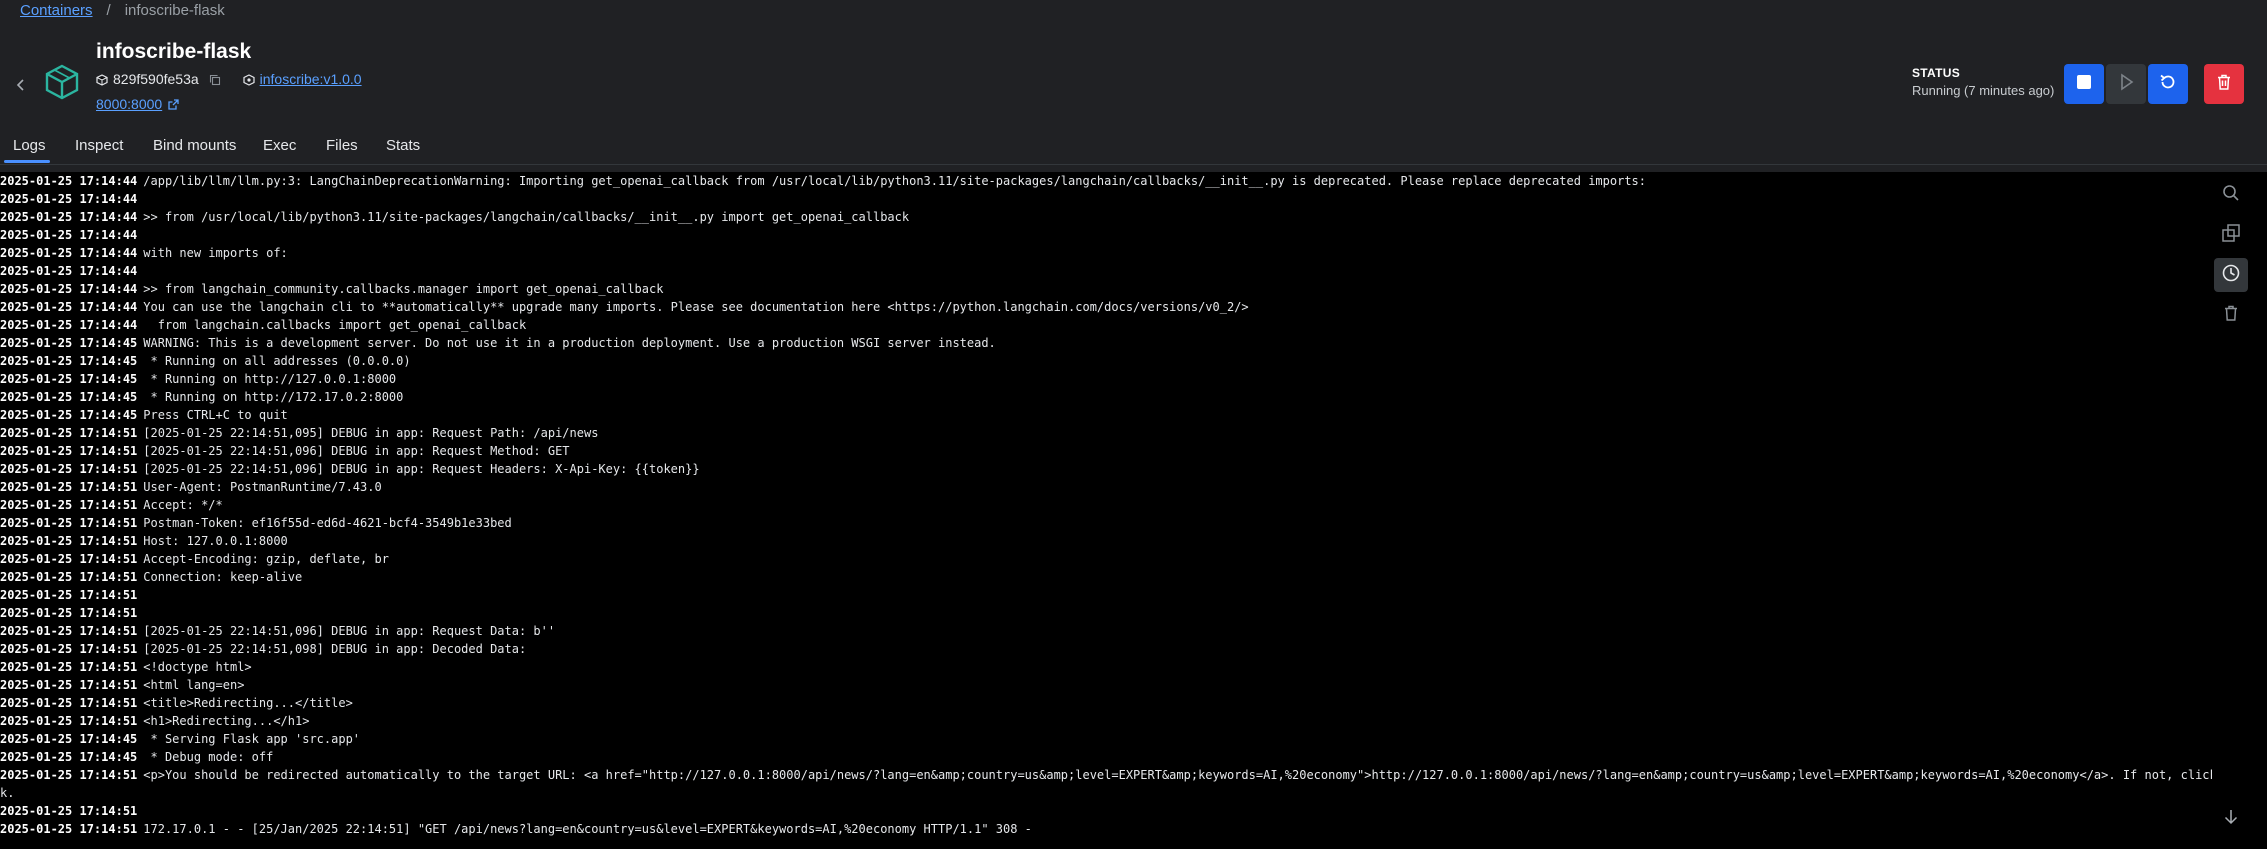 Image resolution: width=2267 pixels, height=849 pixels. Describe the element at coordinates (1106, 541) in the screenshot. I see `log-line: 2025-01-25 17:14:51 Host: 127.0.0.1:8000` at that location.